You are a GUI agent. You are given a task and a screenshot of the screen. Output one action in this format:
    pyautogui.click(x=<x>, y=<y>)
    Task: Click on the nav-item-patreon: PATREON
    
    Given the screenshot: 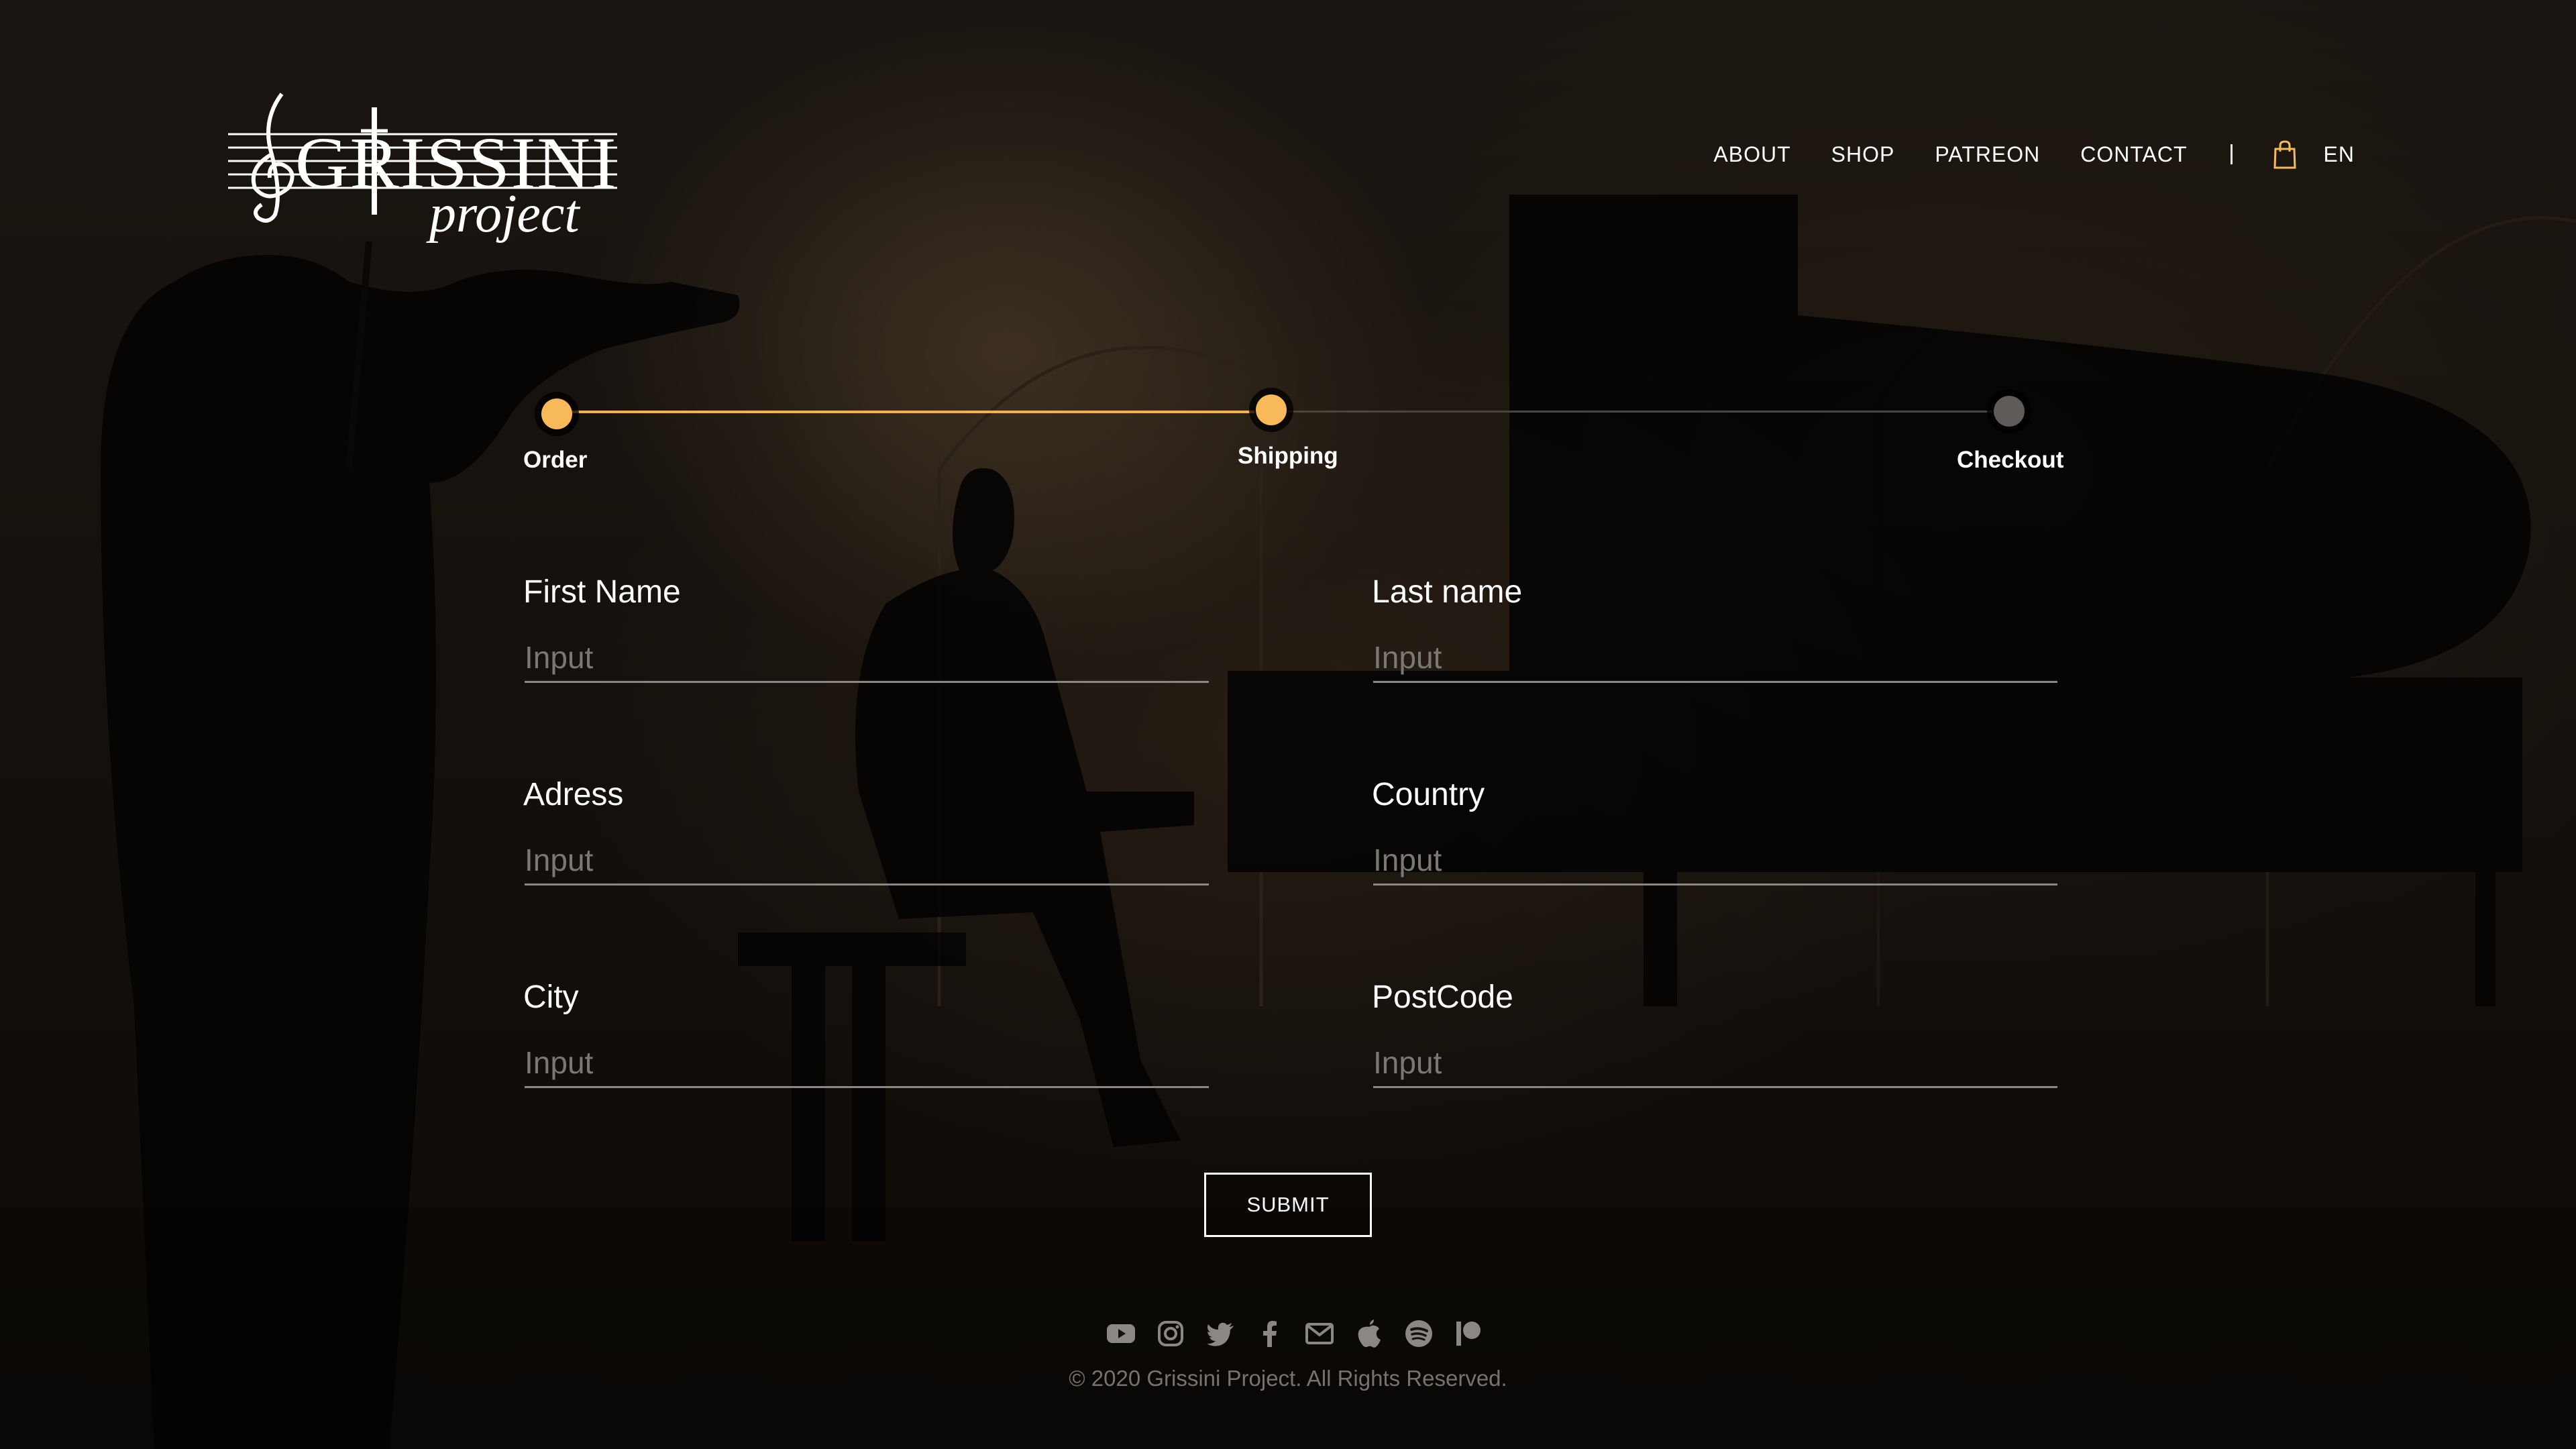 What is the action you would take?
    pyautogui.click(x=1987, y=154)
    